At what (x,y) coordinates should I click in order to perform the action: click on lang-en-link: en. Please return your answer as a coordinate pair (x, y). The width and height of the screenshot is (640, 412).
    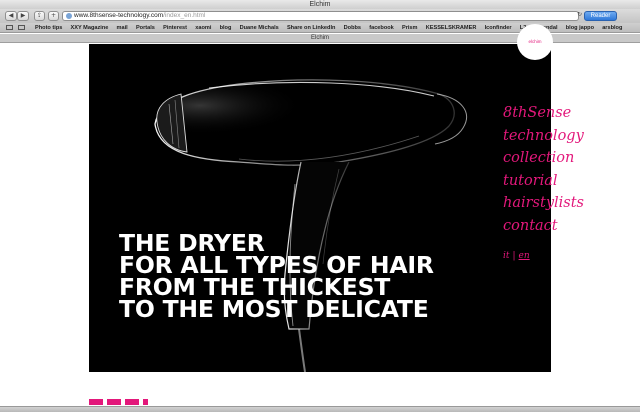
    Looking at the image, I should click on (524, 256).